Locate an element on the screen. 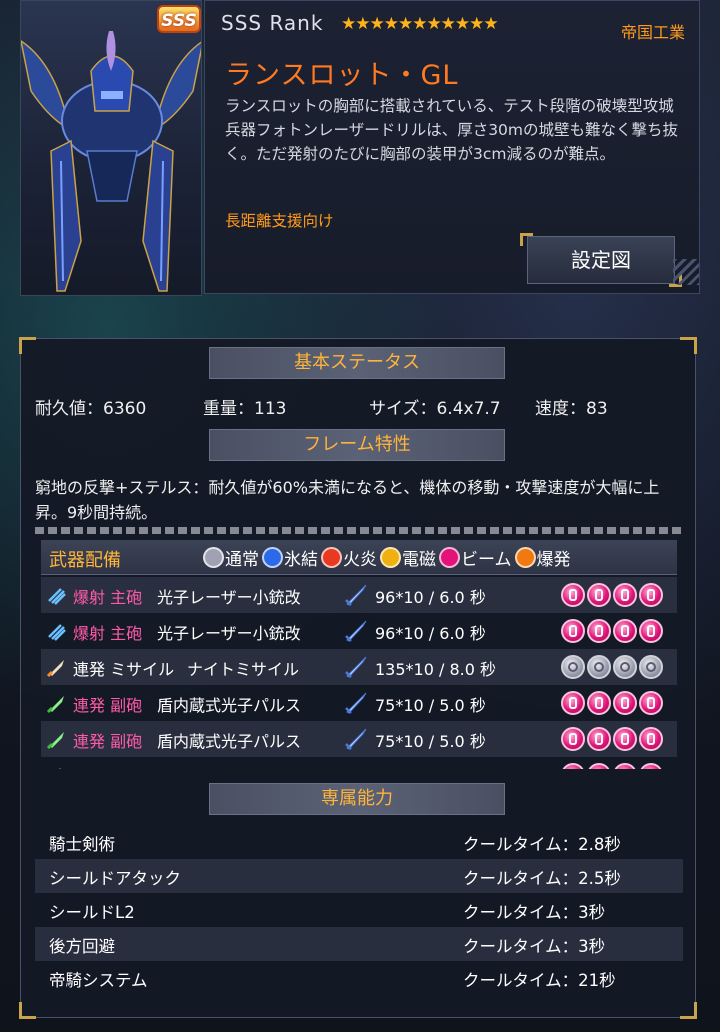 Image resolution: width=720 pixels, height=1032 pixels. weapons-header: 武器配備 通常 氷結 火炎 電磁 ビーム 爆発 is located at coordinates (359, 557).